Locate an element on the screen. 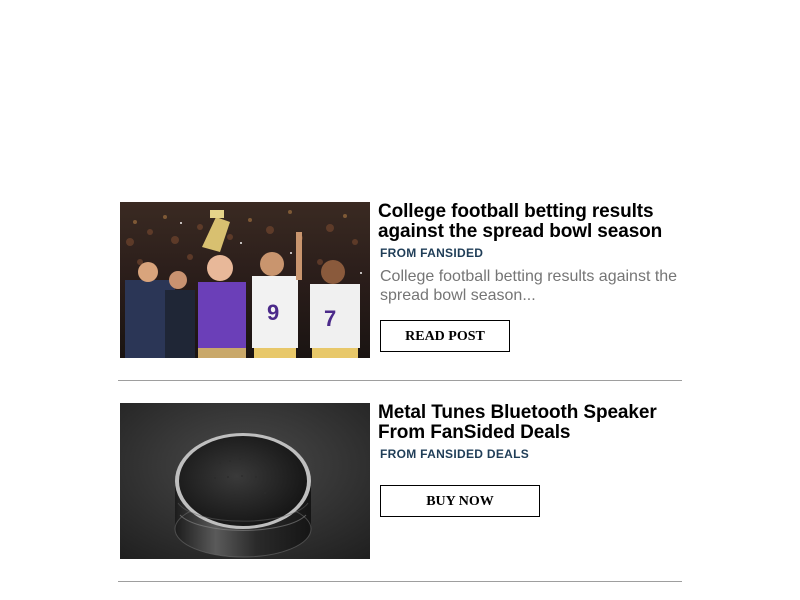 The height and width of the screenshot is (600, 800). post-thumbnail: 9 7 is located at coordinates (245, 280).